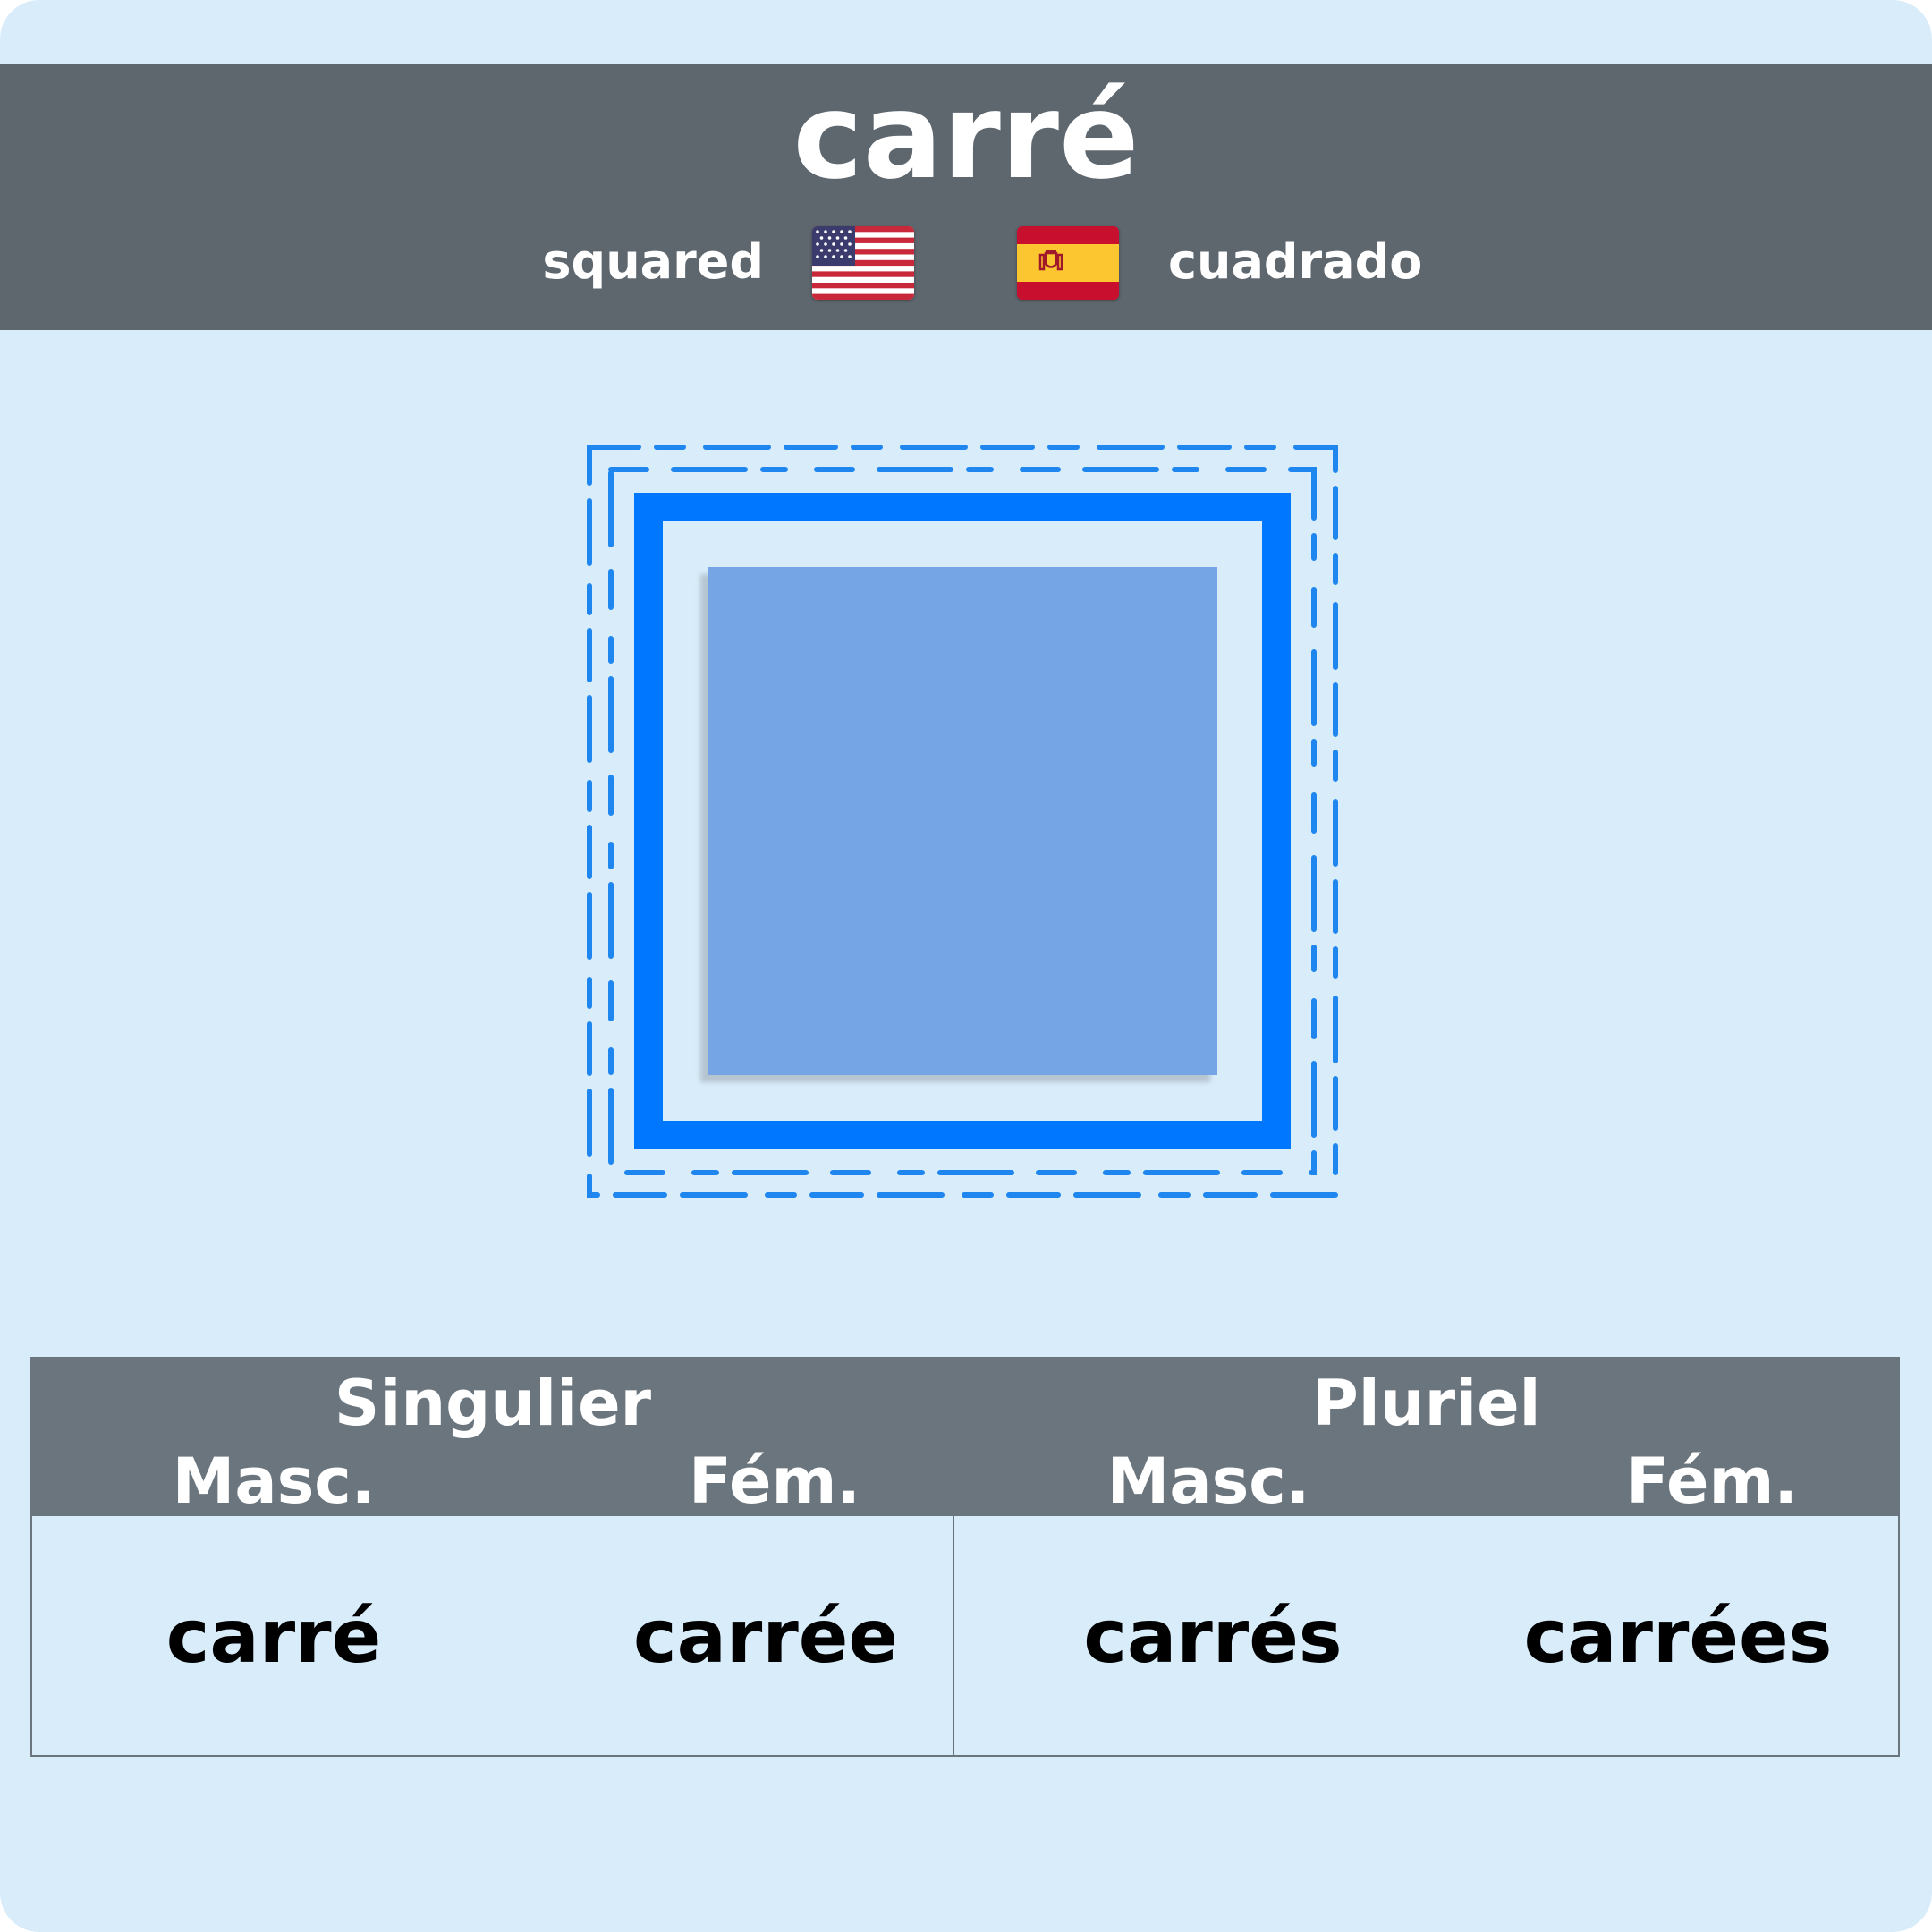 This screenshot has width=1932, height=1932. I want to click on header-plural-masc: Masc., so click(1208, 1481).